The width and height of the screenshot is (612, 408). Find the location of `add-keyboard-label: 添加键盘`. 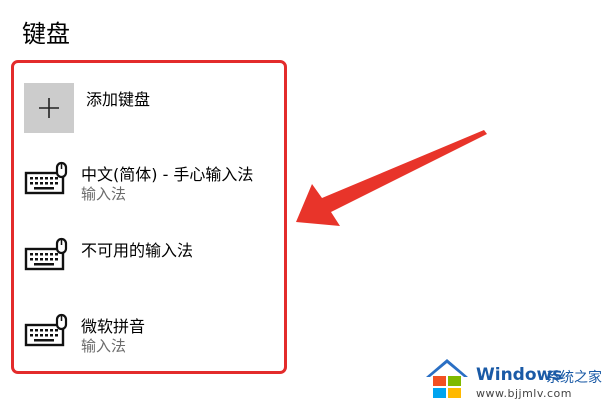

add-keyboard-label: 添加键盘 is located at coordinates (118, 99).